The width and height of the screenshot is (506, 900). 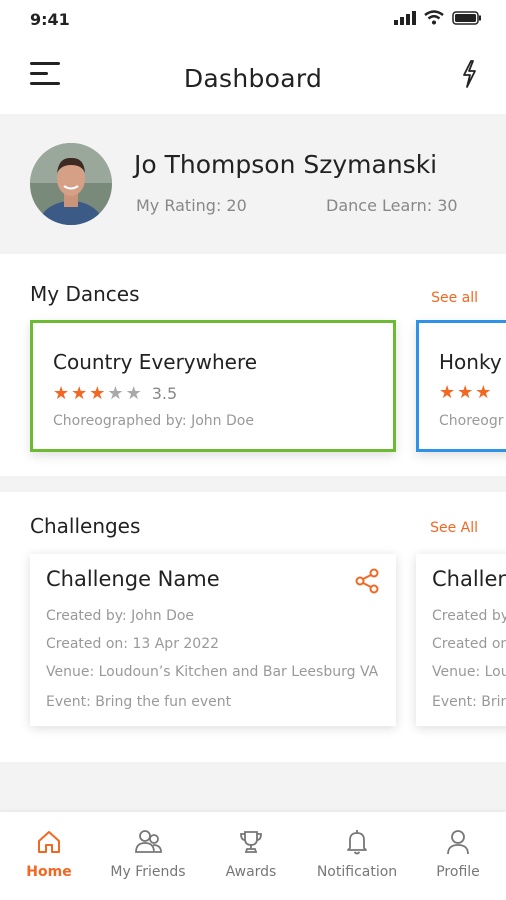 I want to click on venue: Venue: Lou, so click(x=469, y=672).